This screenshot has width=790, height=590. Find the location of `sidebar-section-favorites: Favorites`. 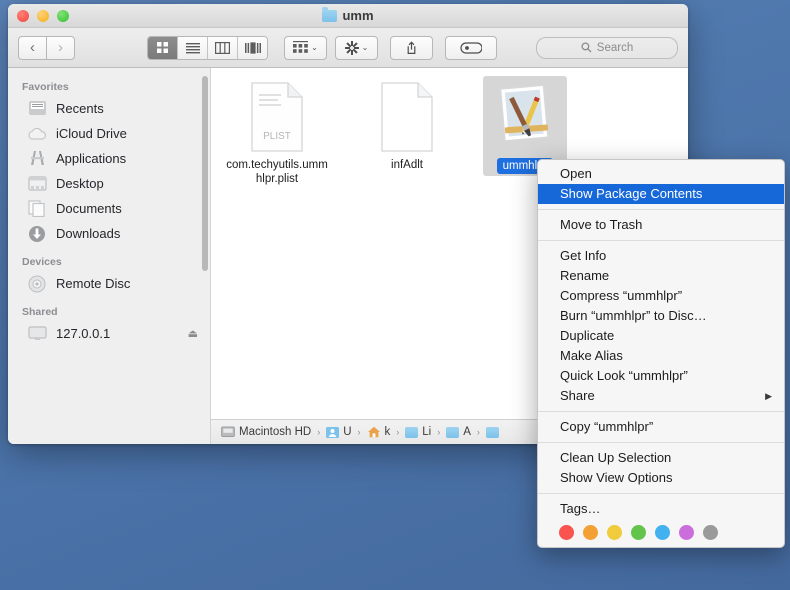

sidebar-section-favorites: Favorites is located at coordinates (45, 87).